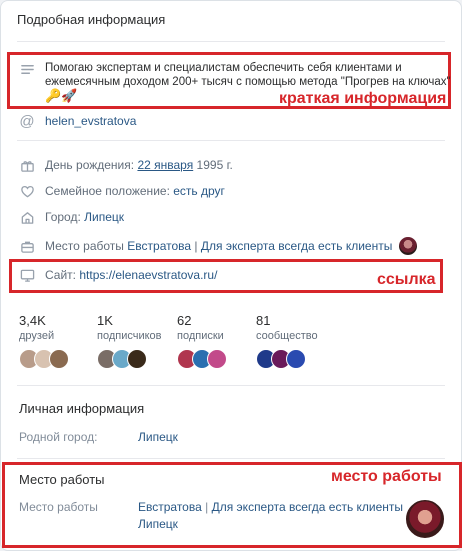  I want to click on house-icon, so click(27, 217).